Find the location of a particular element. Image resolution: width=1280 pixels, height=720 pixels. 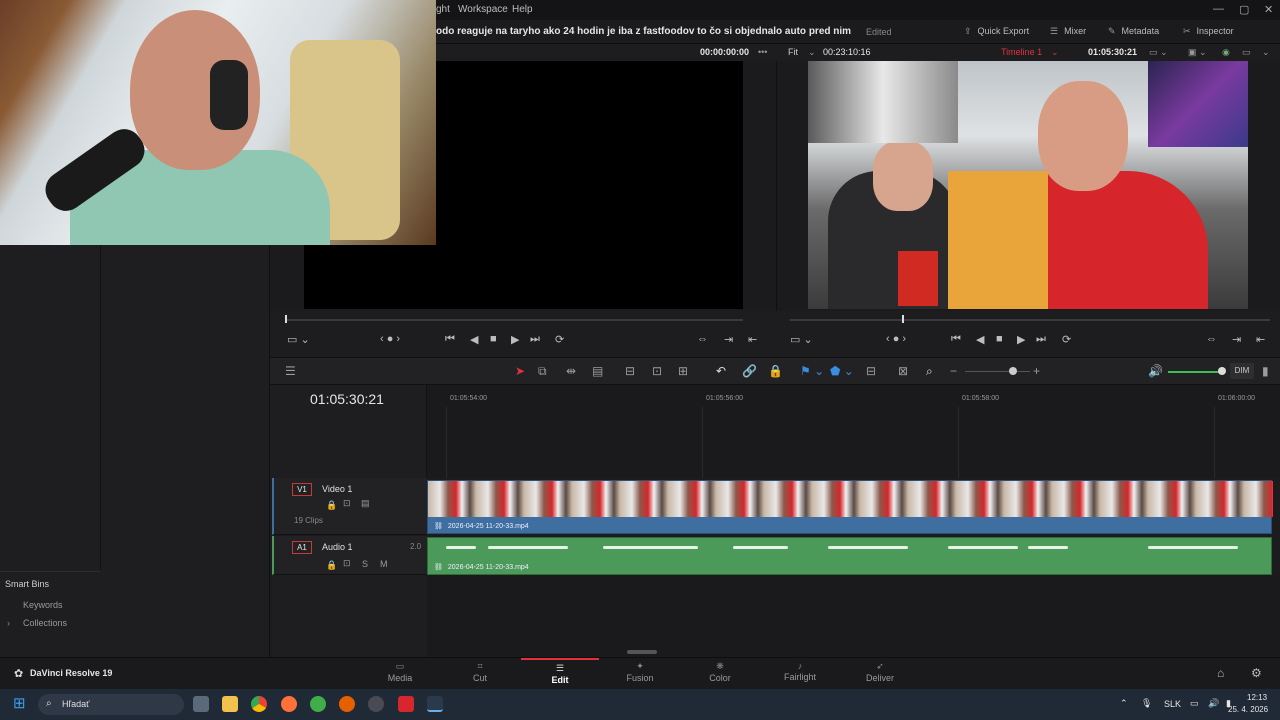

replace-clip-icon: ⊞ is located at coordinates (683, 371).